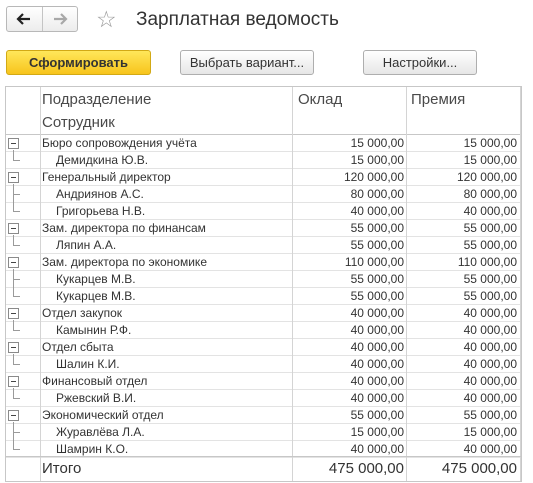 The width and height of the screenshot is (533, 483). I want to click on group-row: Генеральный директор 120 000,00 120 000,00, so click(263, 177).